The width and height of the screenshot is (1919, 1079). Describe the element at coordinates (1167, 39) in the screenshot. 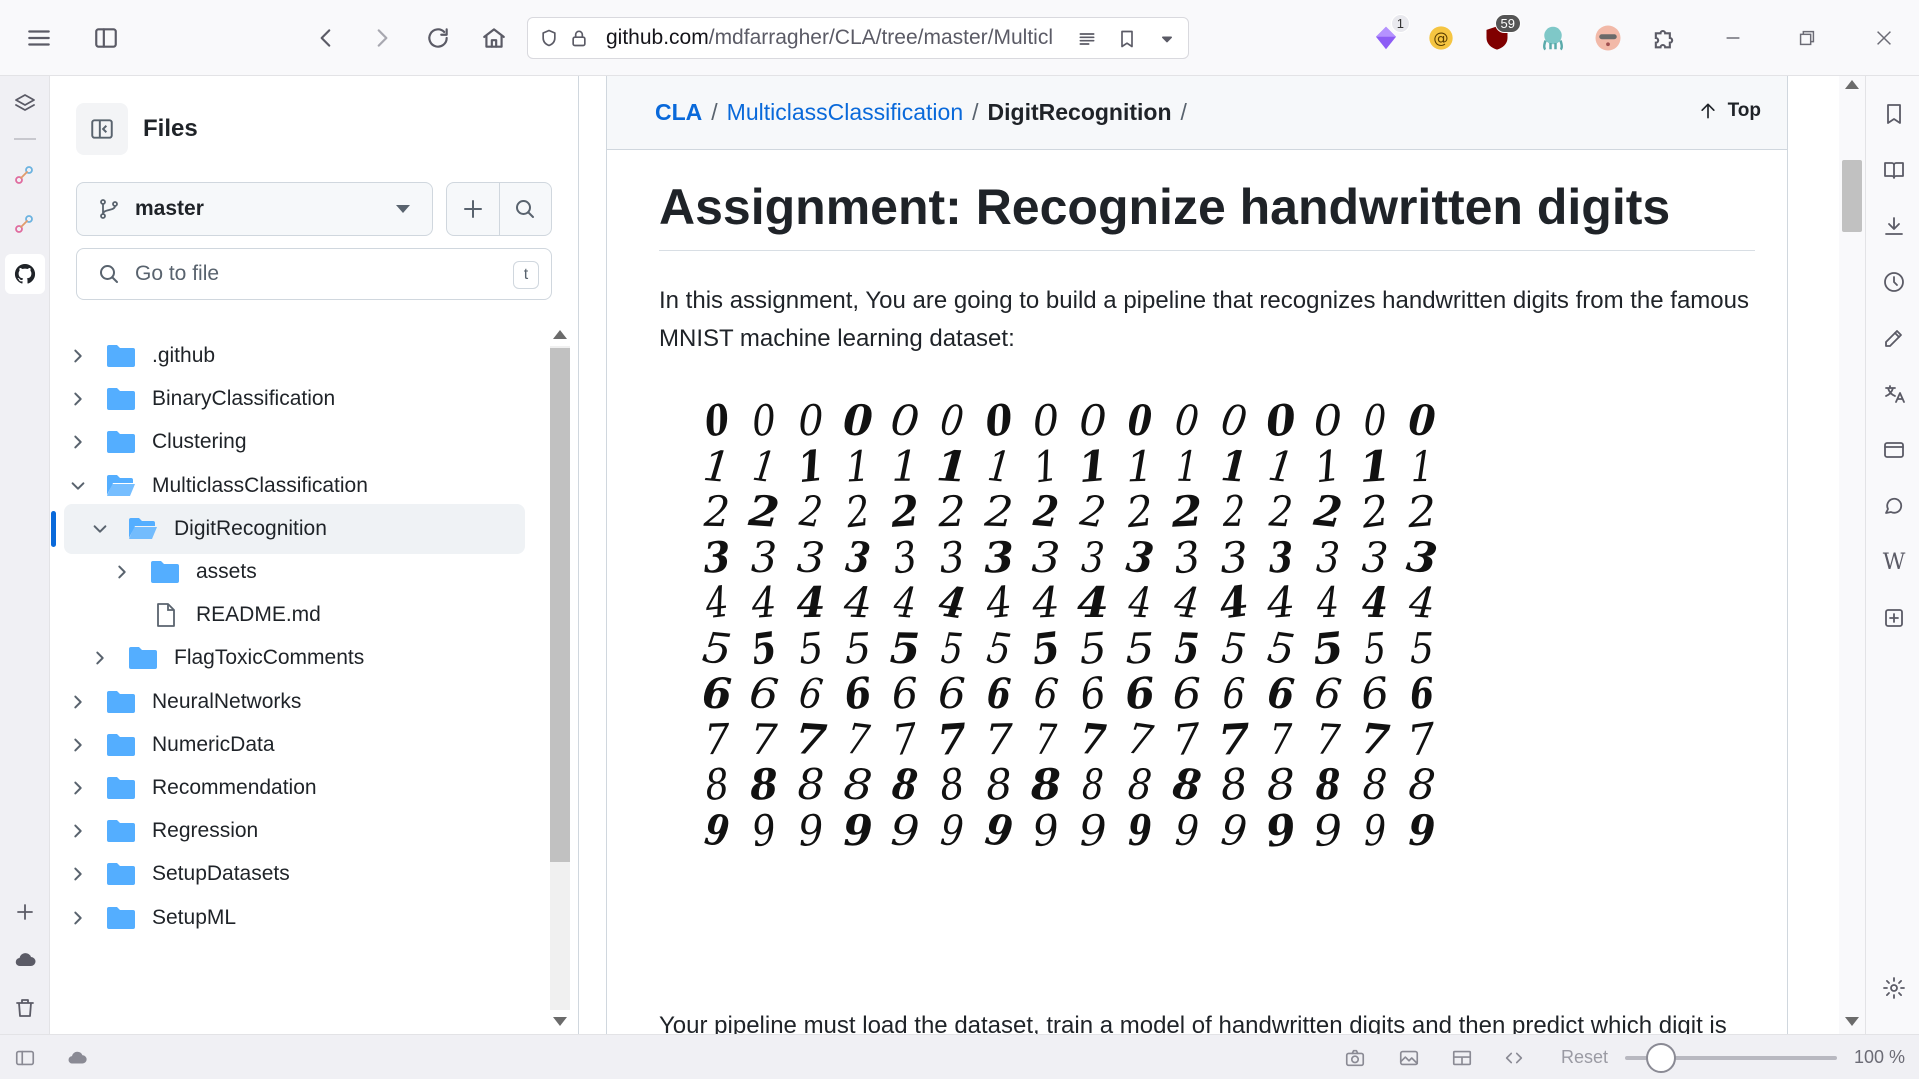

I see `url-dropdown-icon` at that location.